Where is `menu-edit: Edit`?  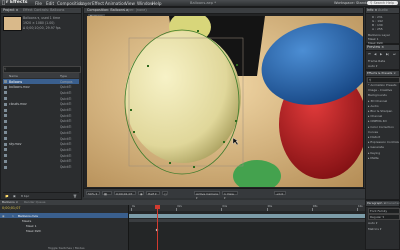 menu-edit: Edit is located at coordinates (50, 3).